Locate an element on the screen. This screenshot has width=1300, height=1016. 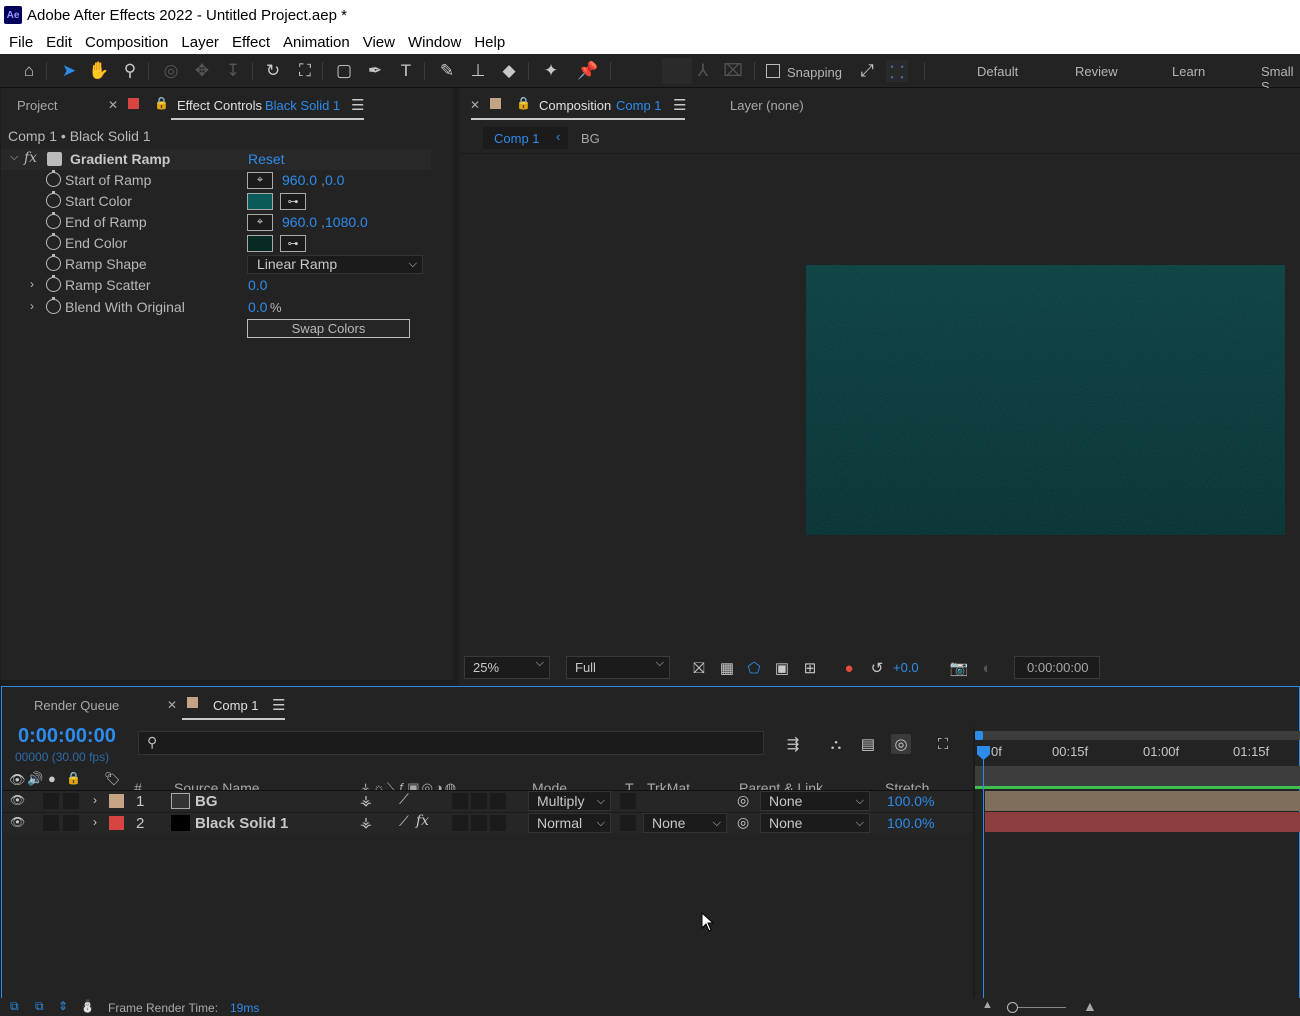
menu-layer: Layer is located at coordinates (200, 42).